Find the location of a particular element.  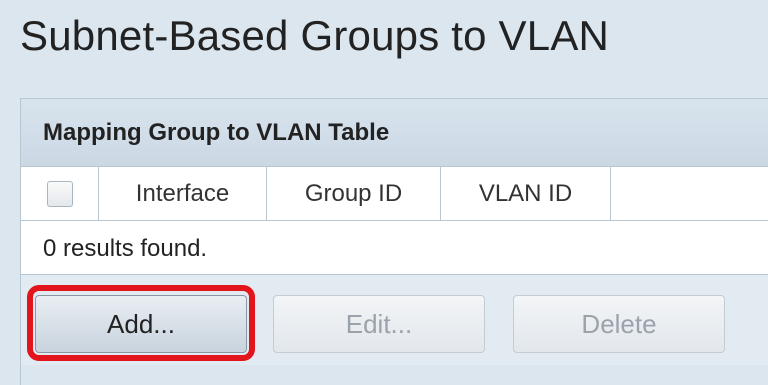

page-title: Subnet-Based Groups to VLAN is located at coordinates (315, 35).